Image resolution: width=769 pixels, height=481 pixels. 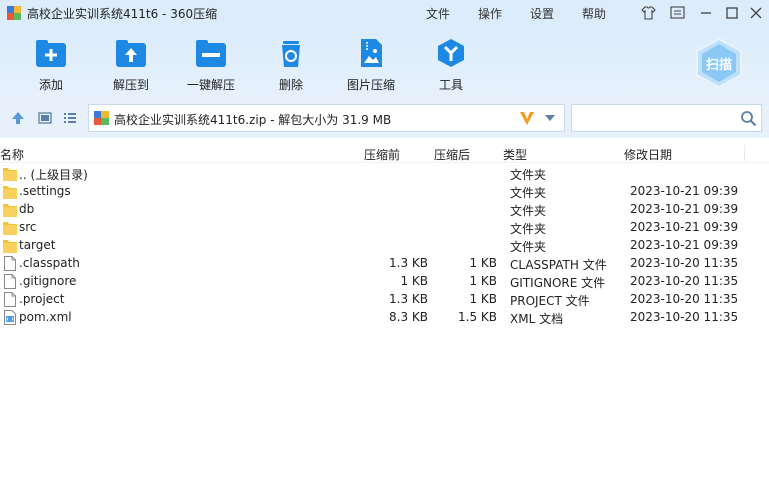 I want to click on file-compressed-size: 1.5 KB, so click(x=477, y=317).